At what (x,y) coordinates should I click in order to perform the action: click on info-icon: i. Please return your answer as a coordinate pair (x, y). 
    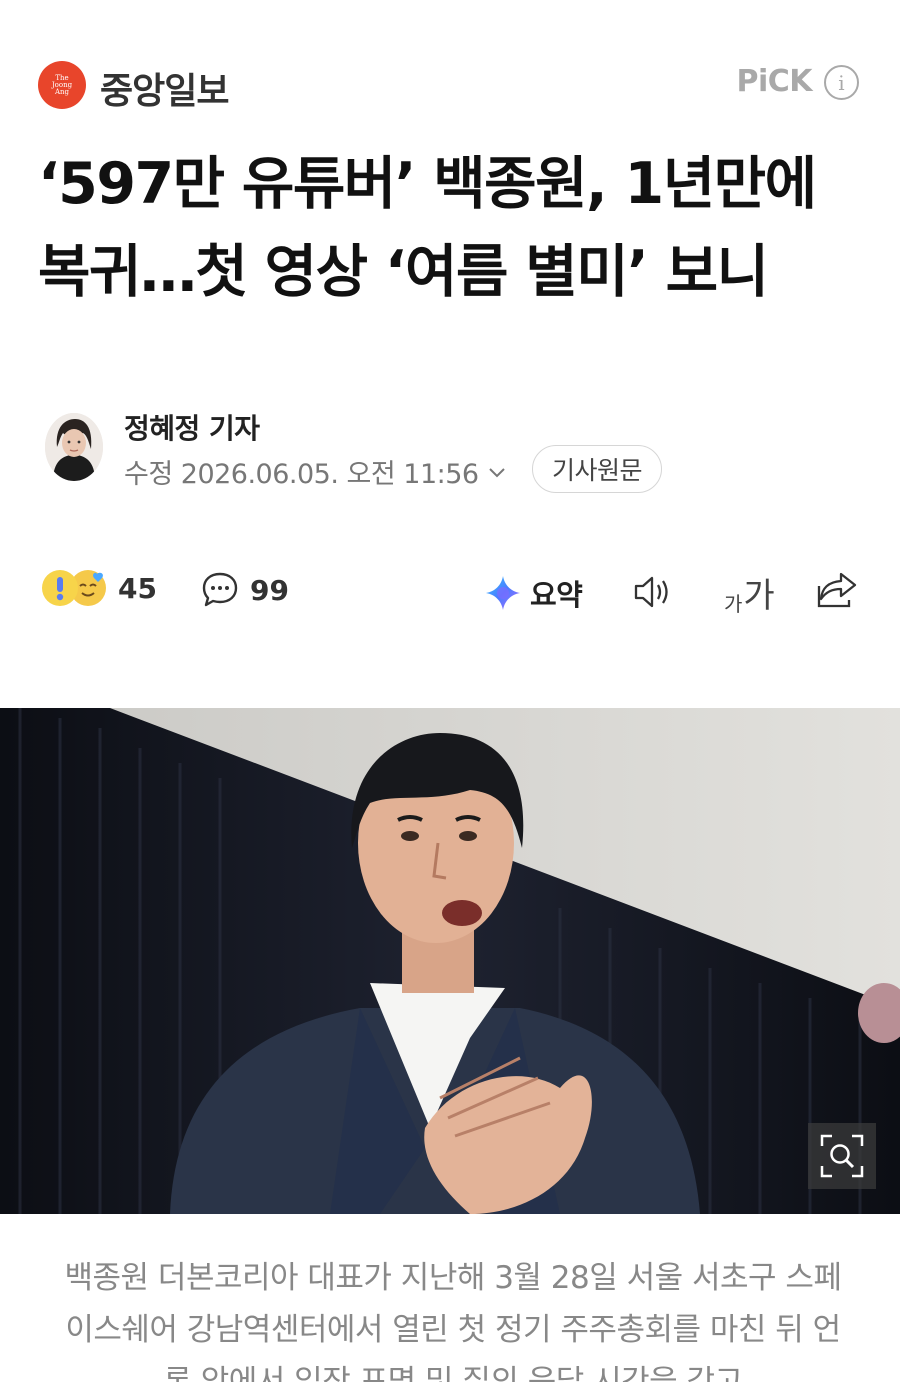
    Looking at the image, I should click on (841, 82).